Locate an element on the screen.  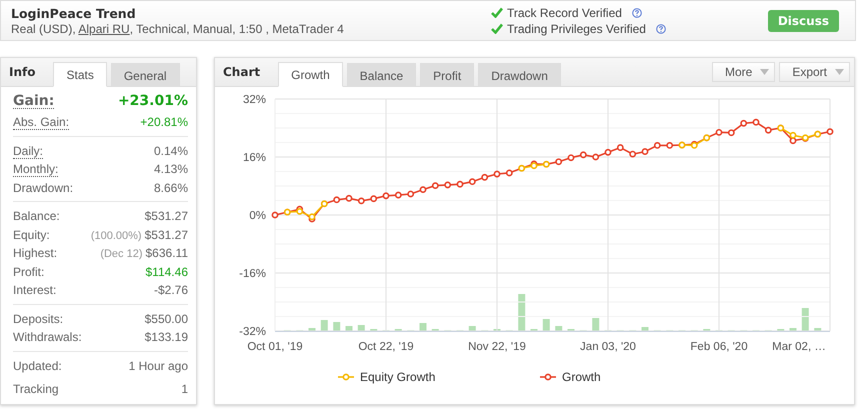
stat-value: +23.01% is located at coordinates (153, 101).